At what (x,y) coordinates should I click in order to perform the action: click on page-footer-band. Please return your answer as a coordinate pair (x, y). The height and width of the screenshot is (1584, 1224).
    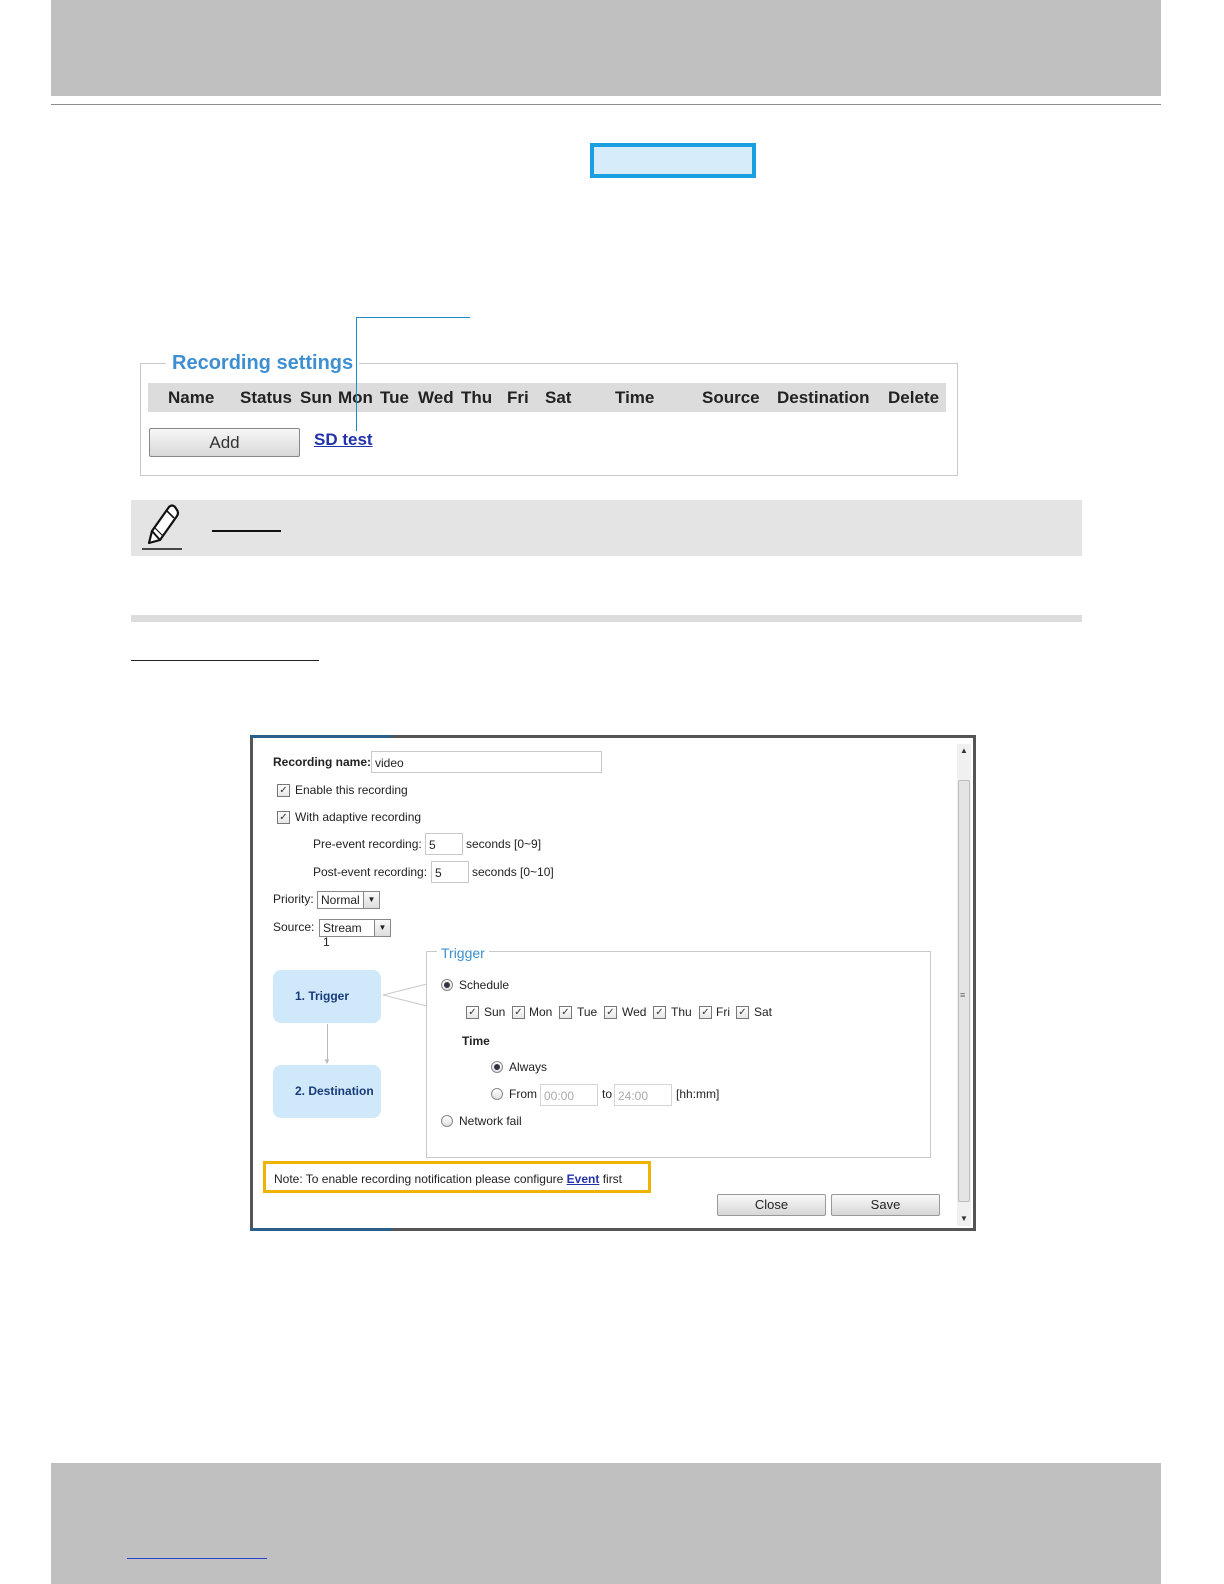
    Looking at the image, I should click on (606, 1523).